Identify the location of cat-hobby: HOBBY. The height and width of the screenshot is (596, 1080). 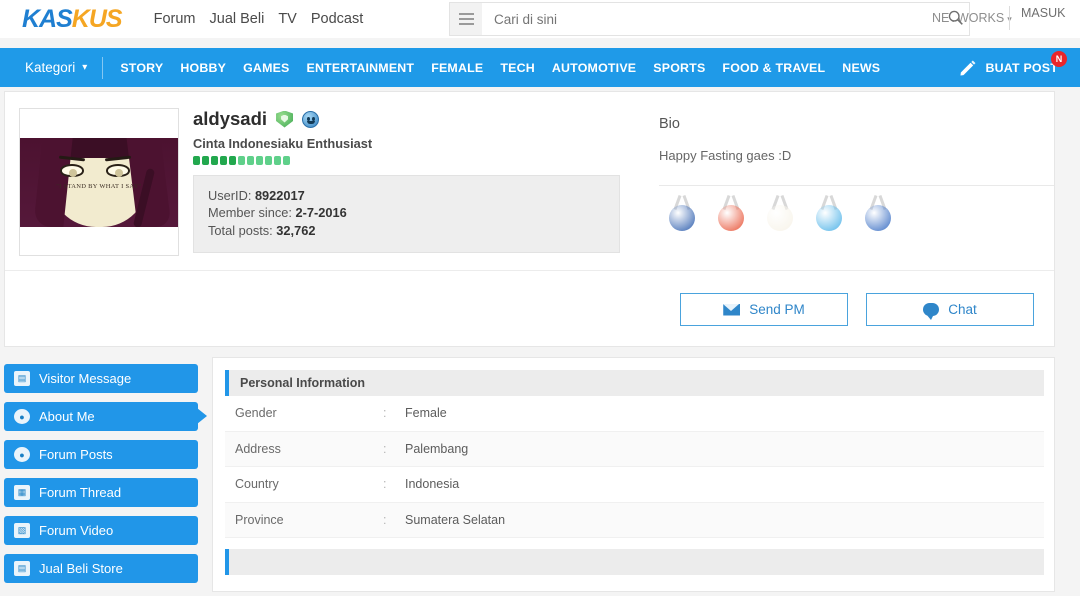
(203, 68).